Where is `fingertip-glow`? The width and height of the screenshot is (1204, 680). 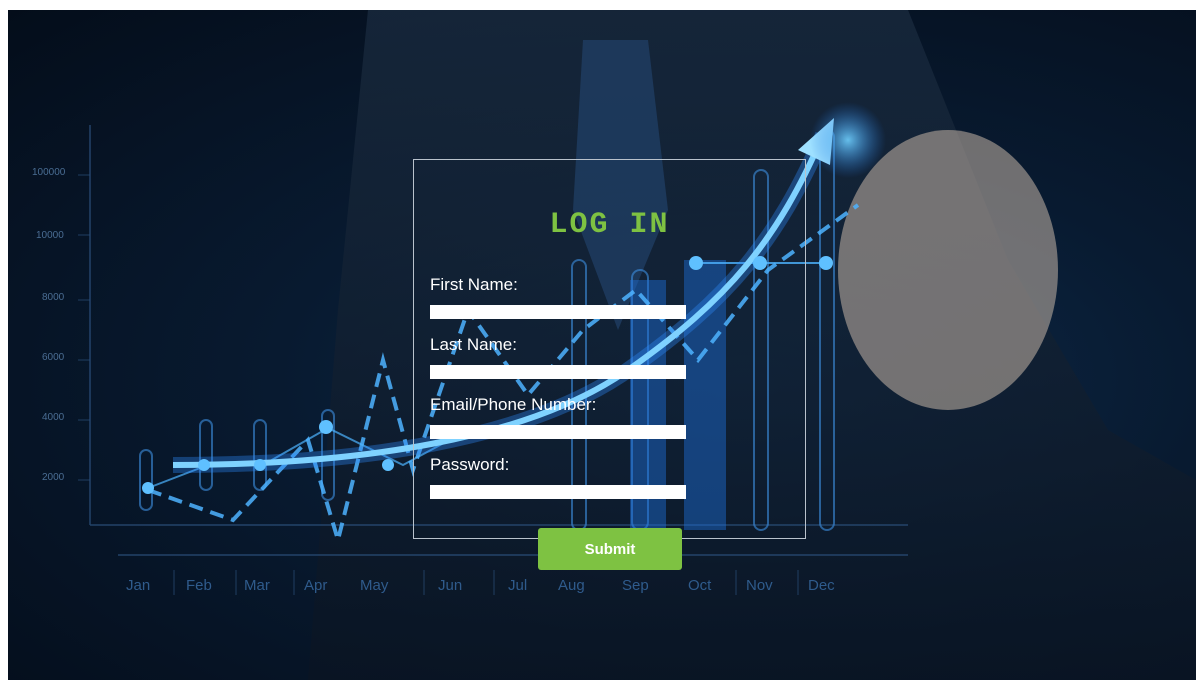
fingertip-glow is located at coordinates (848, 140).